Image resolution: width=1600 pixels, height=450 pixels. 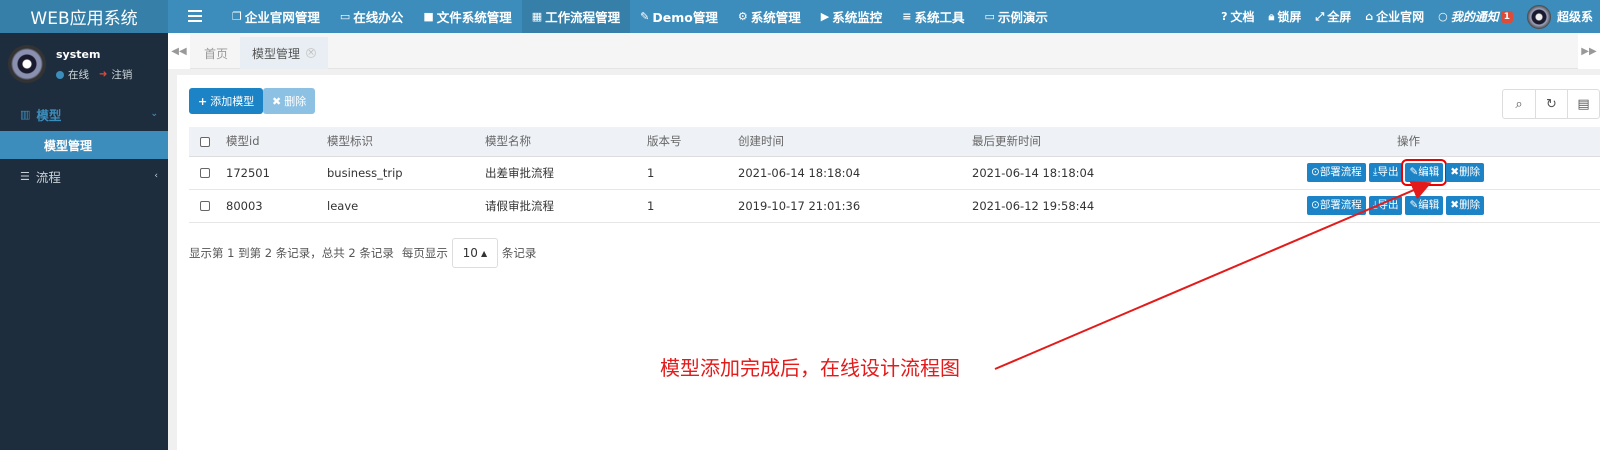 I want to click on list-icon: ≡, so click(x=907, y=16).